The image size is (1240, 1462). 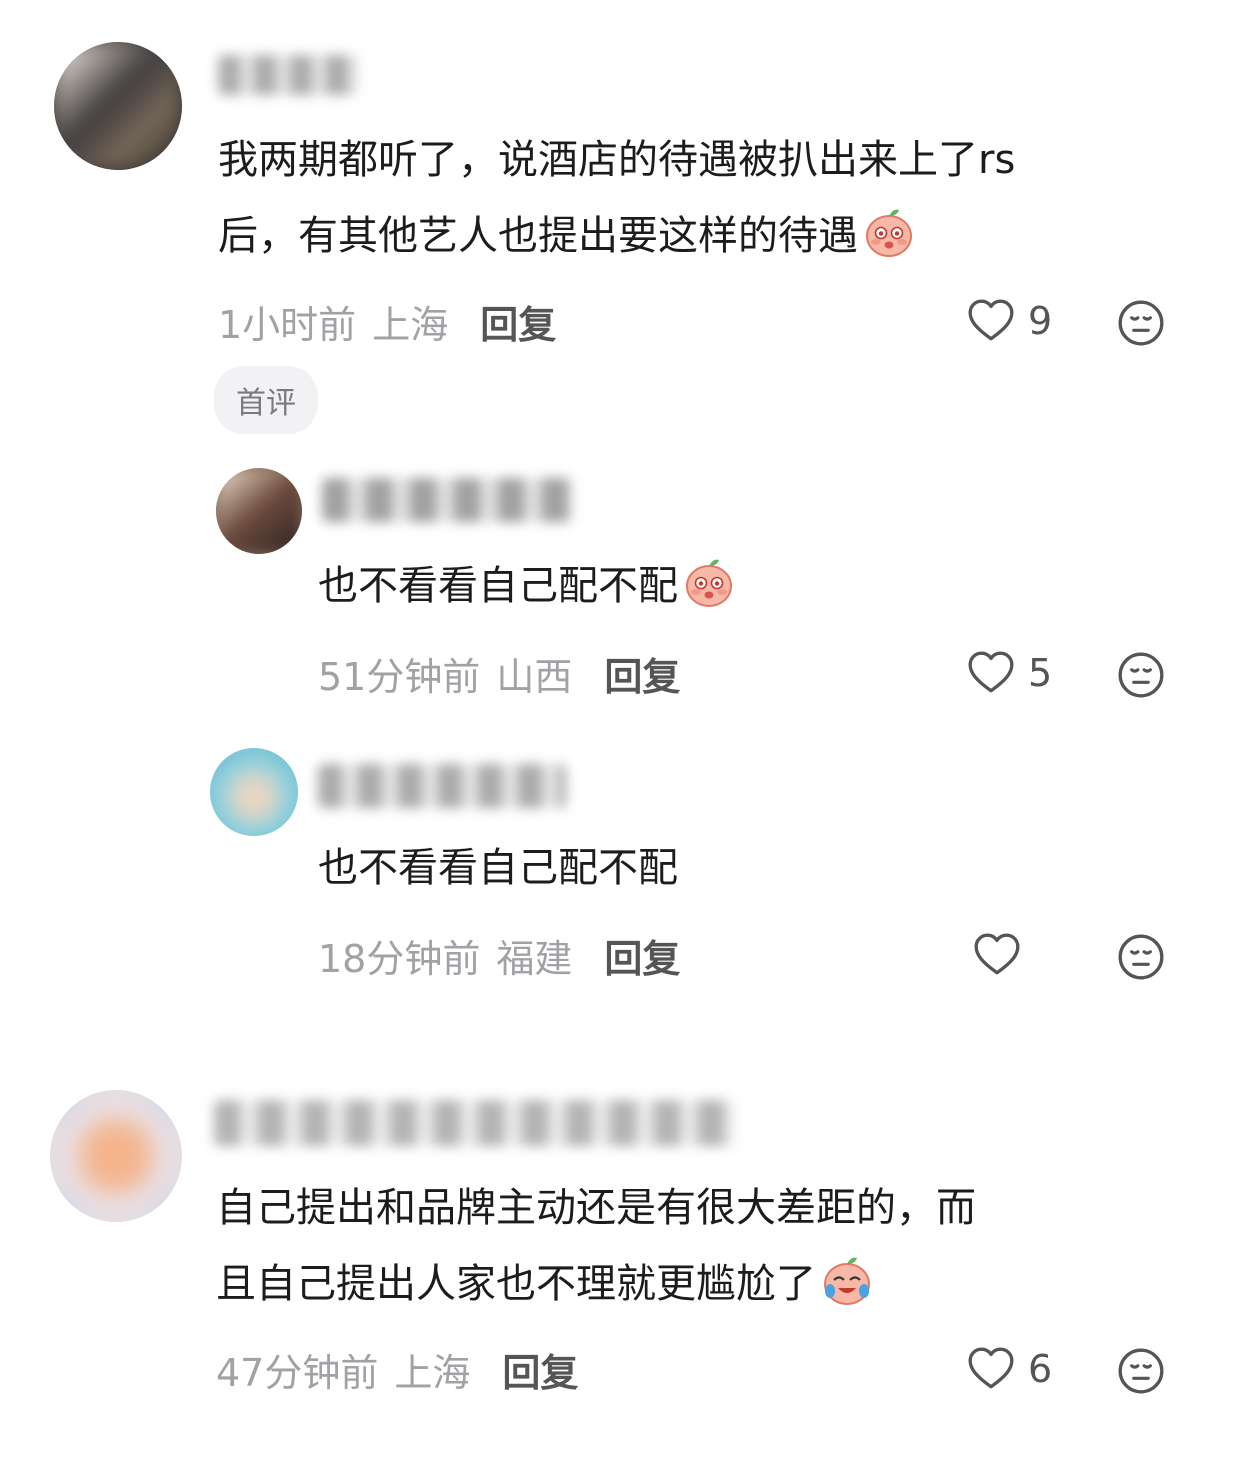 What do you see at coordinates (498, 586) in the screenshot?
I see `reply-text-content: 也不看看自己配不配` at bounding box center [498, 586].